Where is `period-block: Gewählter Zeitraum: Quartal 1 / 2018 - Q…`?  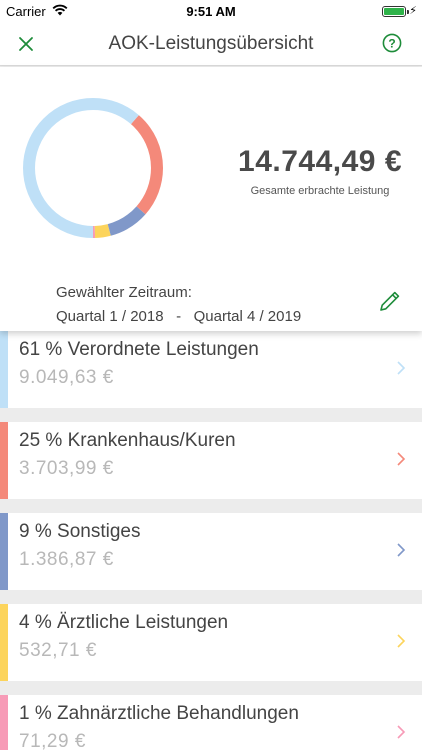
period-block: Gewählter Zeitraum: Quartal 1 / 2018 - Q… is located at coordinates (178, 305).